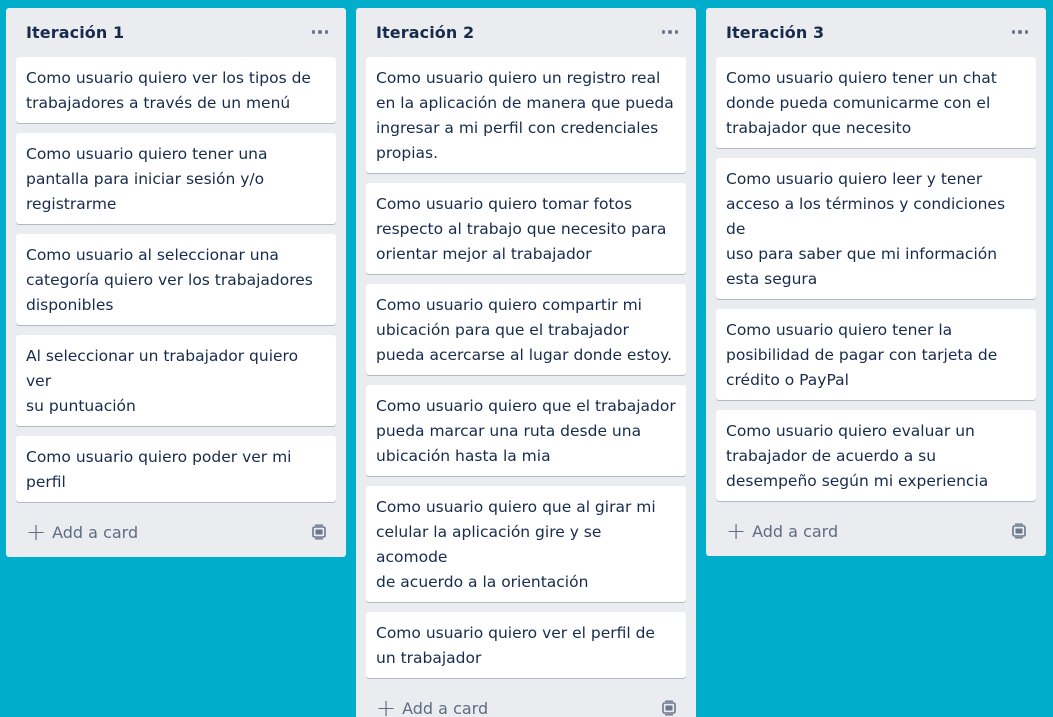 Image resolution: width=1053 pixels, height=717 pixels. Describe the element at coordinates (145, 179) in the screenshot. I see `card-text-line: pantalla para iniciar sesión y/o` at that location.